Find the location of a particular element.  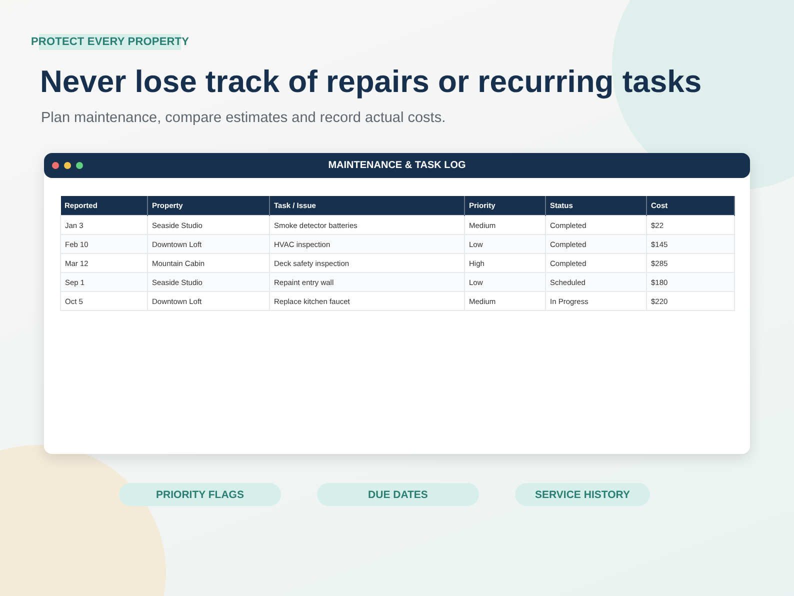

feature-tag: PRIORITY FLAGS is located at coordinates (200, 494).